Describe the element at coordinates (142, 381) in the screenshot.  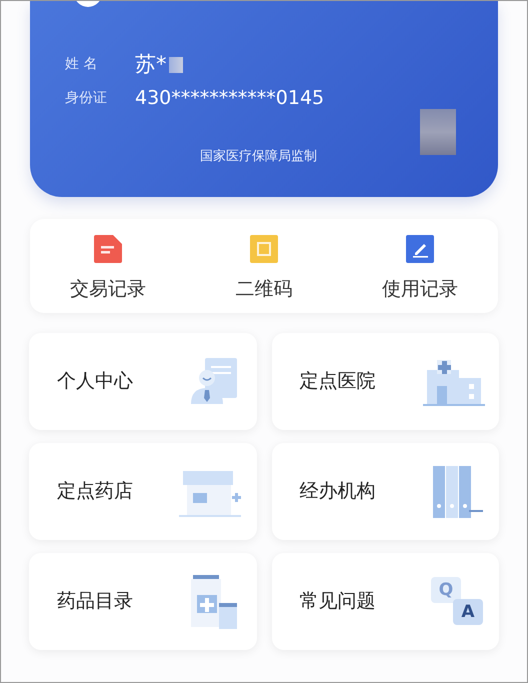
I see `service-tile: 个人中心` at that location.